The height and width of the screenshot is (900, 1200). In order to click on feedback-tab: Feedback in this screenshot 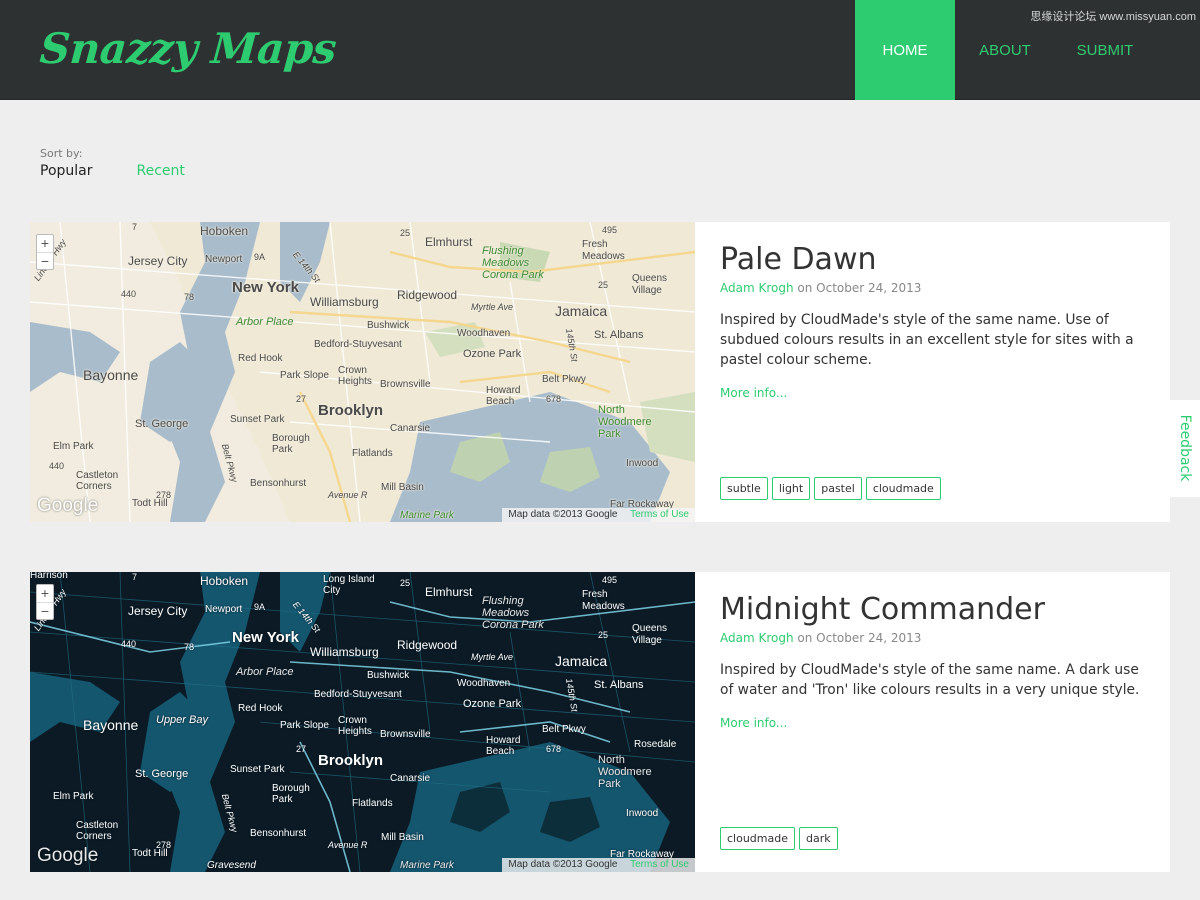, I will do `click(1185, 448)`.